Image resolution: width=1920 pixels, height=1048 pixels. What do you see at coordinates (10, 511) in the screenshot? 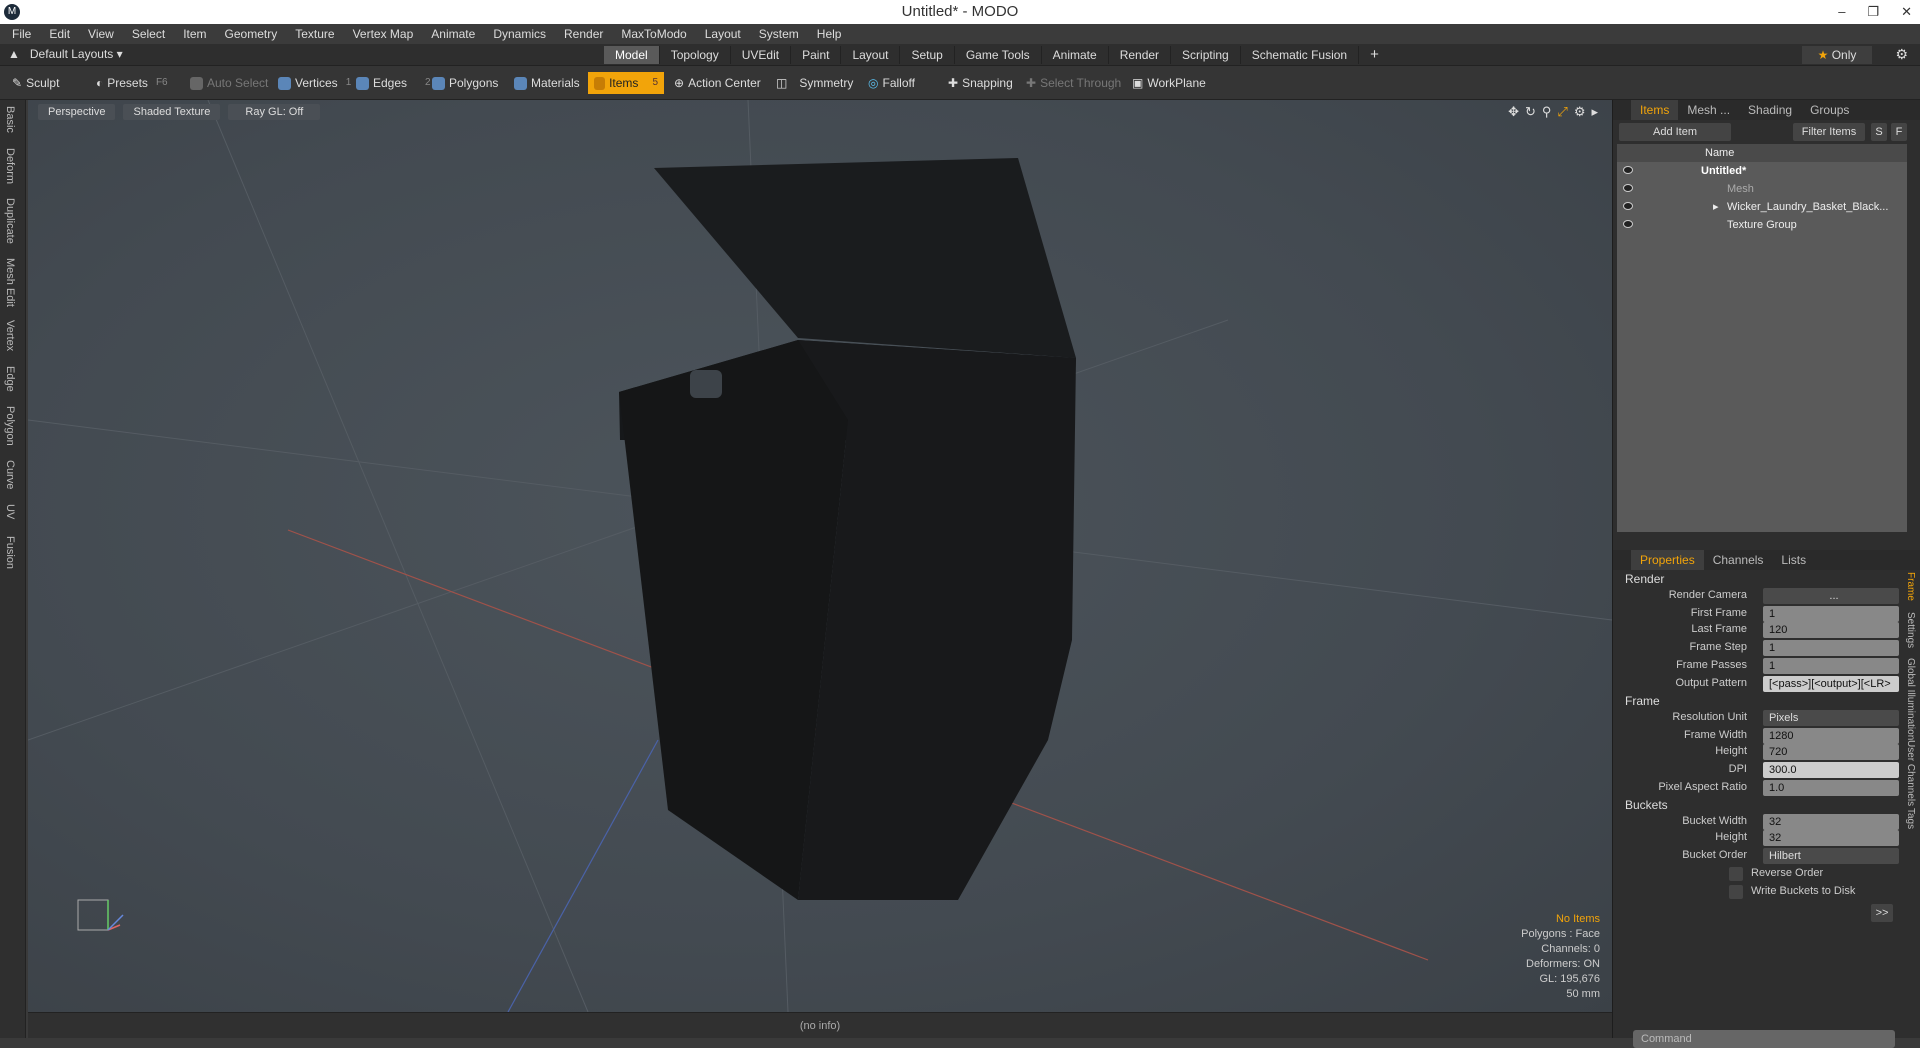
I see `left-tab-uv: UV` at bounding box center [10, 511].